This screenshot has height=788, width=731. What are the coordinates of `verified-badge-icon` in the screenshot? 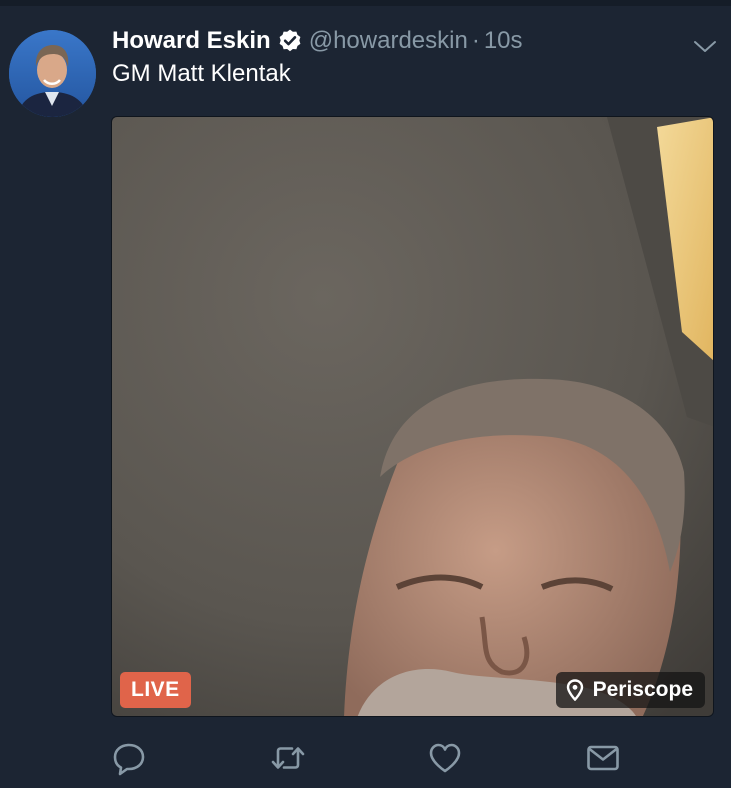 It's located at (290, 41).